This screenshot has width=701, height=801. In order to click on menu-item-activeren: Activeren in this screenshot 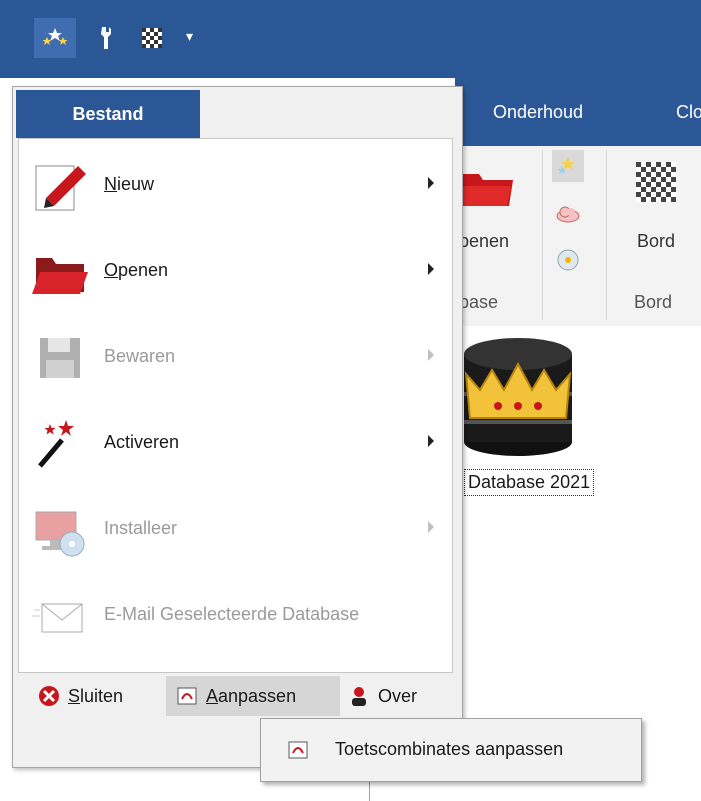, I will do `click(235, 445)`.